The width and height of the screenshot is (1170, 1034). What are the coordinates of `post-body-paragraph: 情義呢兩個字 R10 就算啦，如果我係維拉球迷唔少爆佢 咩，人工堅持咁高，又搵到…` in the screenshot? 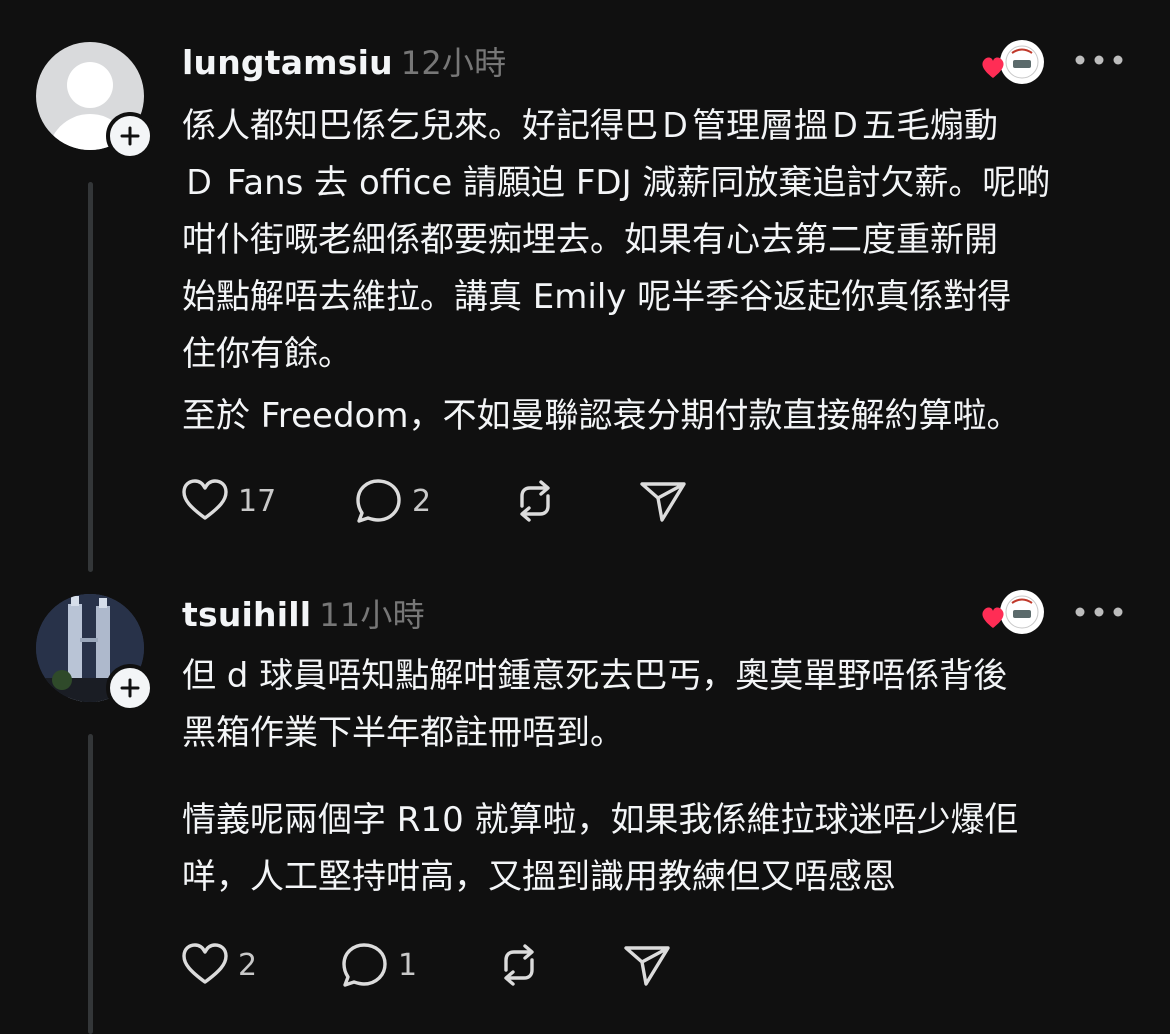 It's located at (600, 848).